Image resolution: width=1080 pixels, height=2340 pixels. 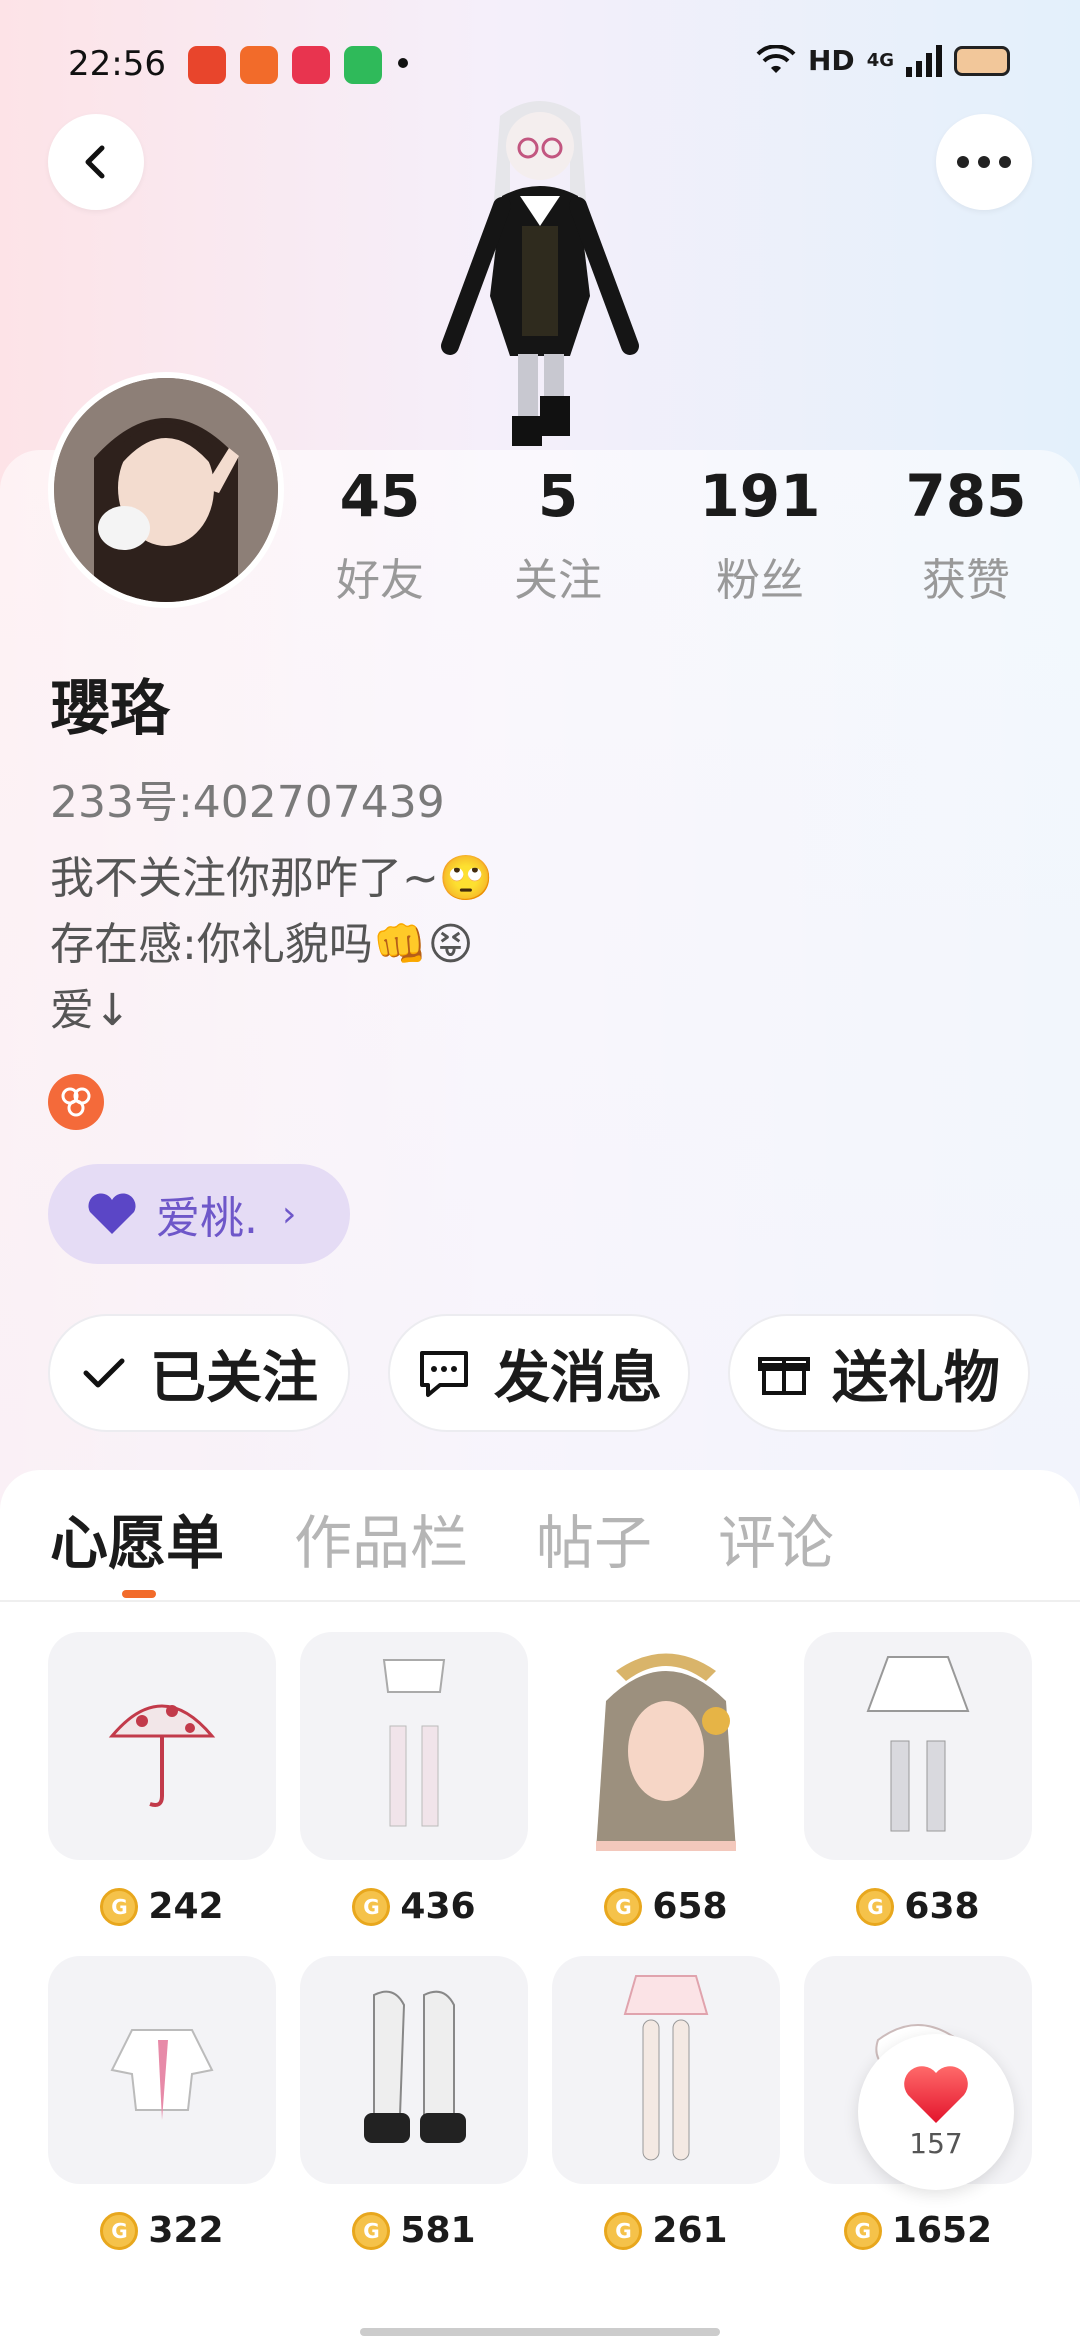 What do you see at coordinates (666, 2070) in the screenshot?
I see `pink-skirt-item-icon` at bounding box center [666, 2070].